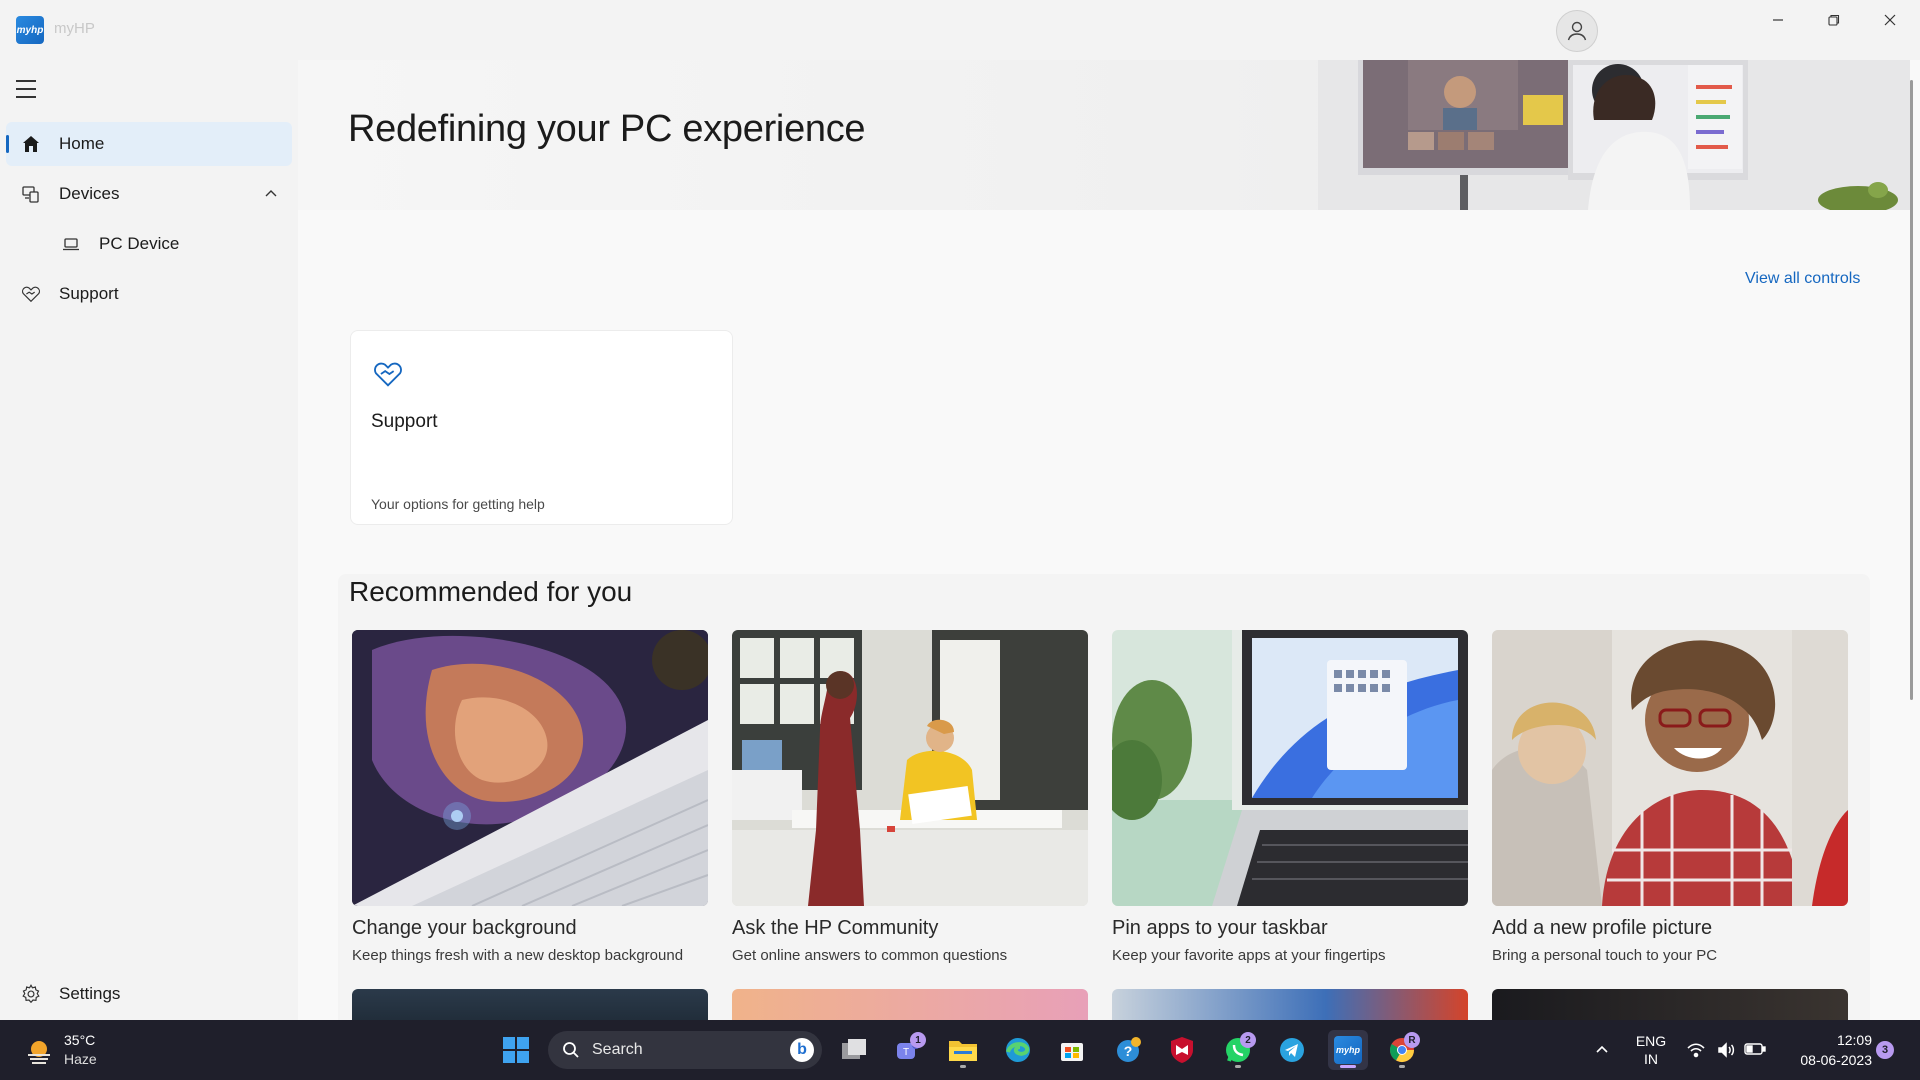 The width and height of the screenshot is (1920, 1080). What do you see at coordinates (89, 193) in the screenshot?
I see `sidebar-item-label: Devices` at bounding box center [89, 193].